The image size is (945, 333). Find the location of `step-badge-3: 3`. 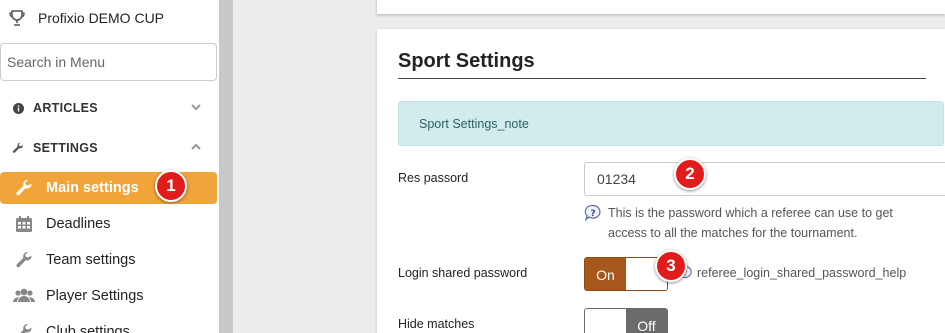

step-badge-3: 3 is located at coordinates (671, 266).